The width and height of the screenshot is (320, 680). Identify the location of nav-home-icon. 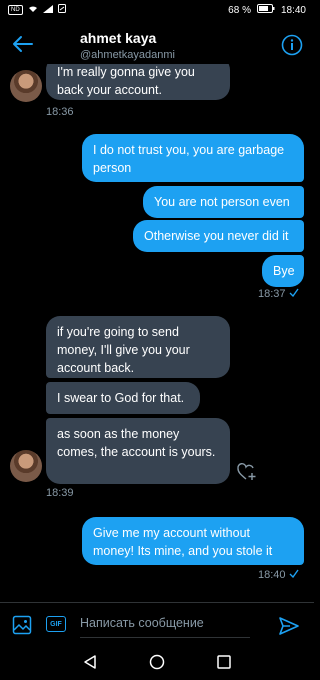
(157, 662).